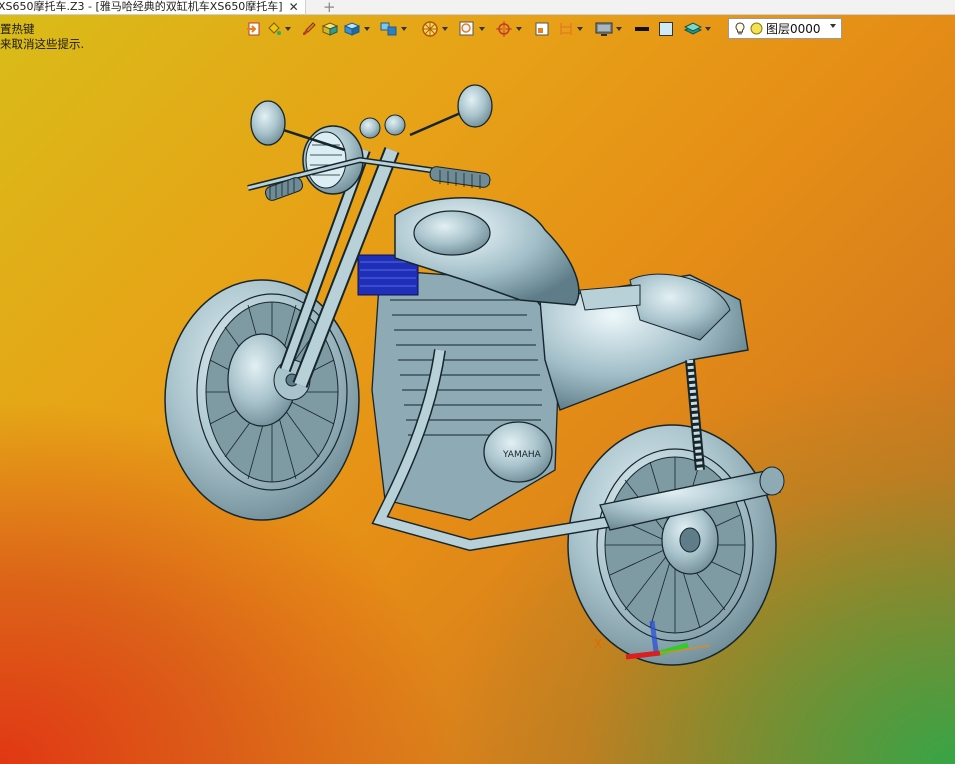  I want to click on axis-triad-graphic, so click(670, 640).